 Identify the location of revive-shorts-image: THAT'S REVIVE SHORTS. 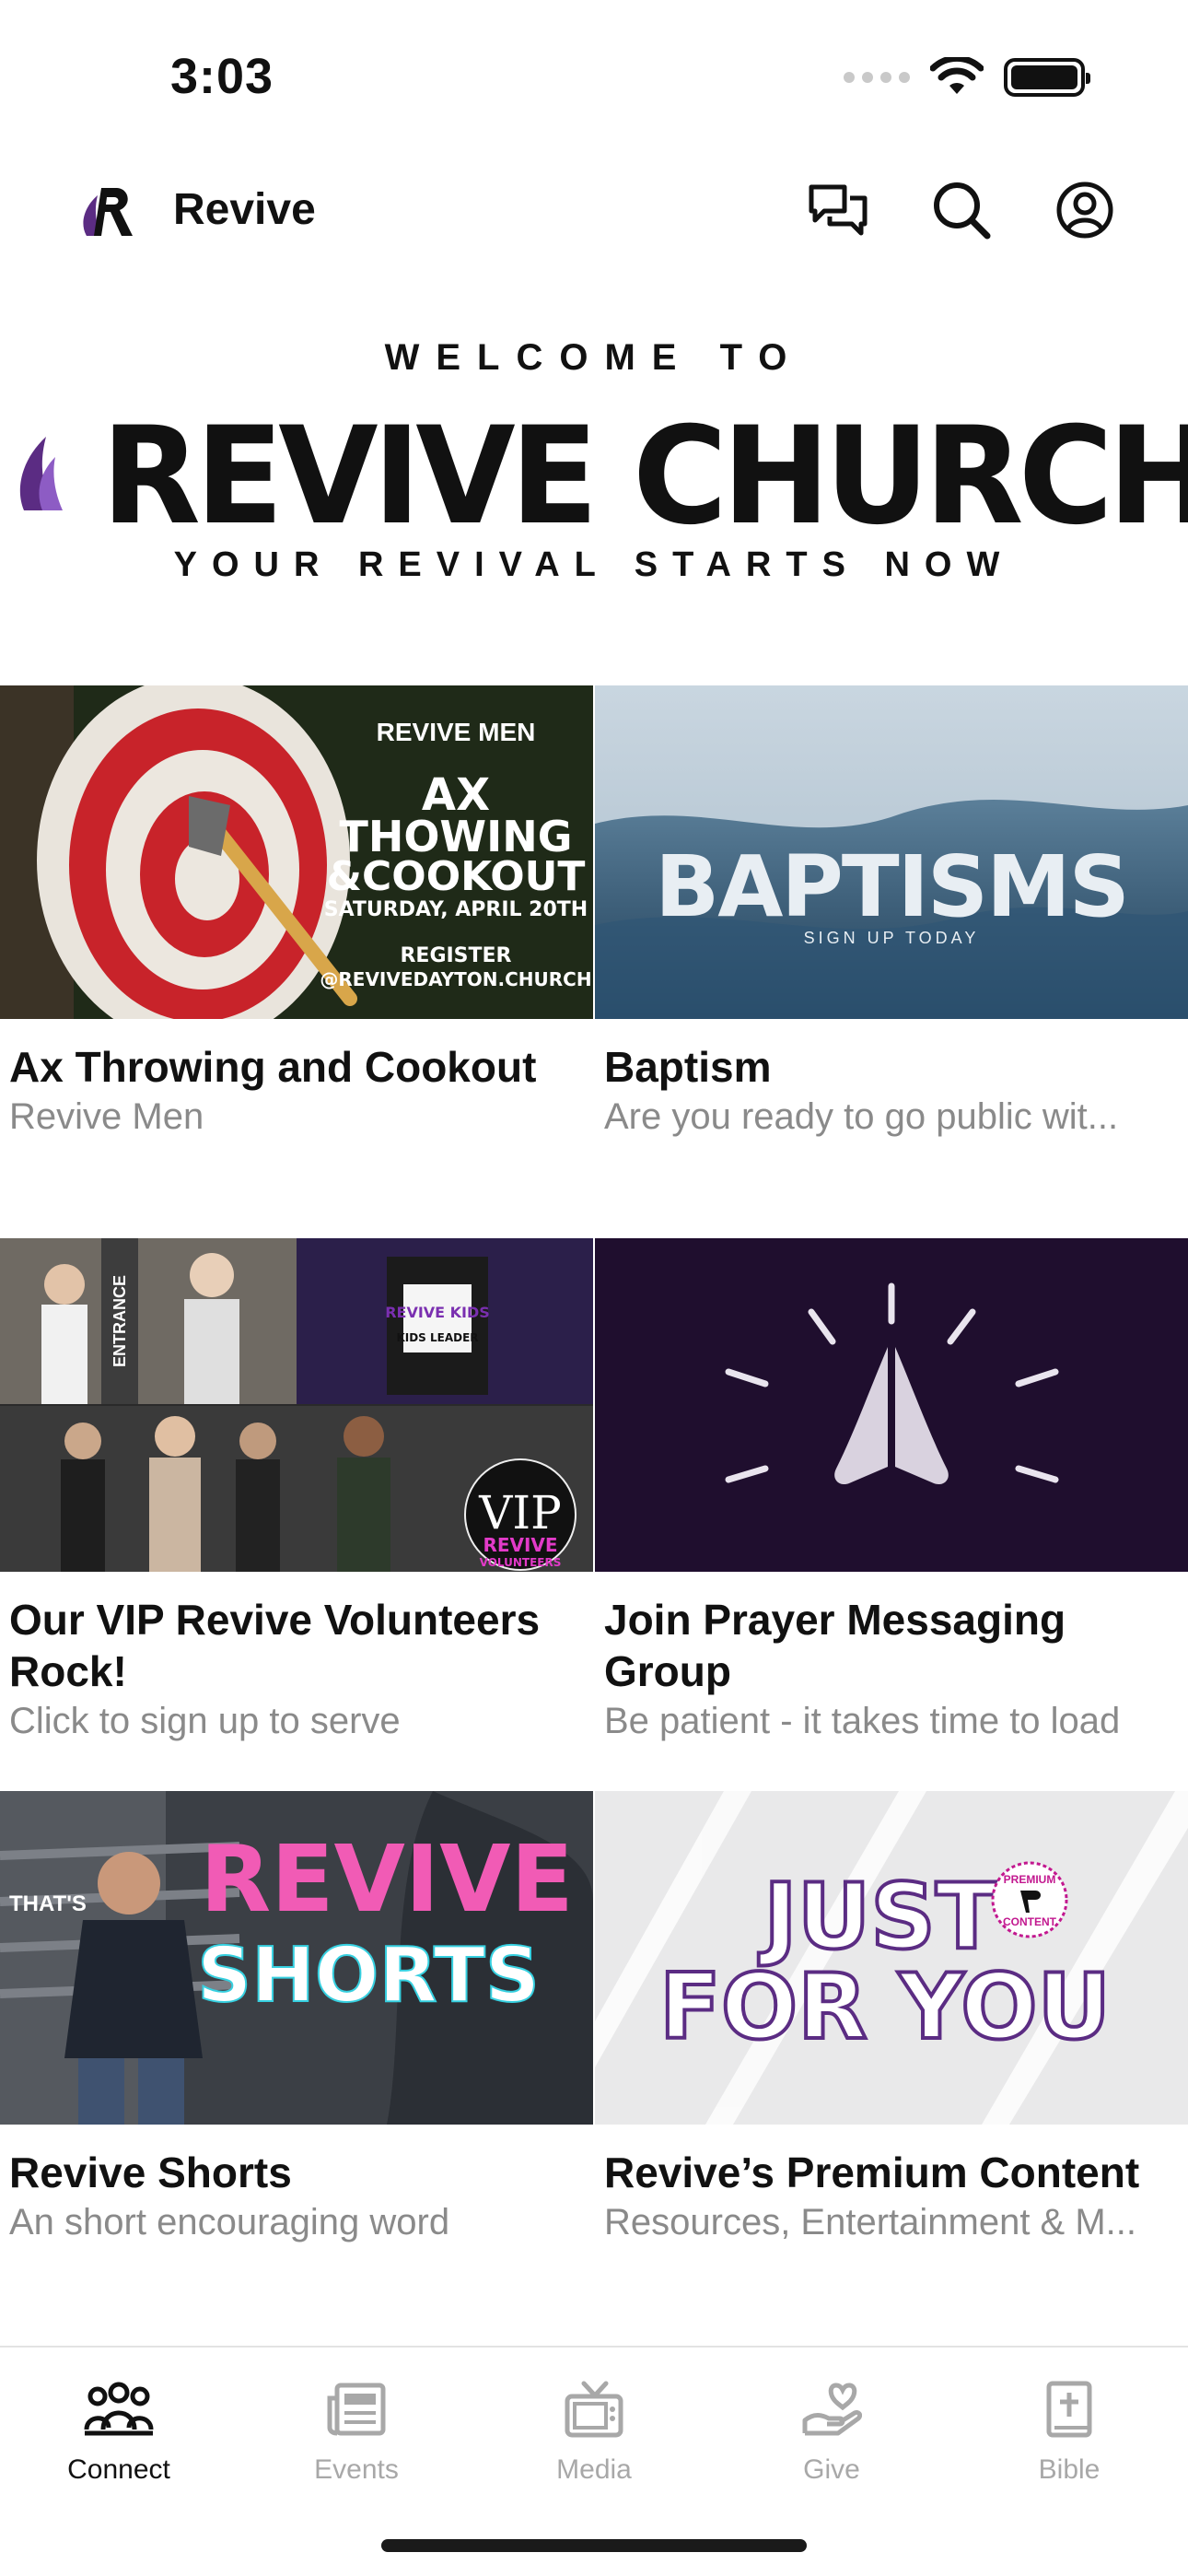
(296, 1958).